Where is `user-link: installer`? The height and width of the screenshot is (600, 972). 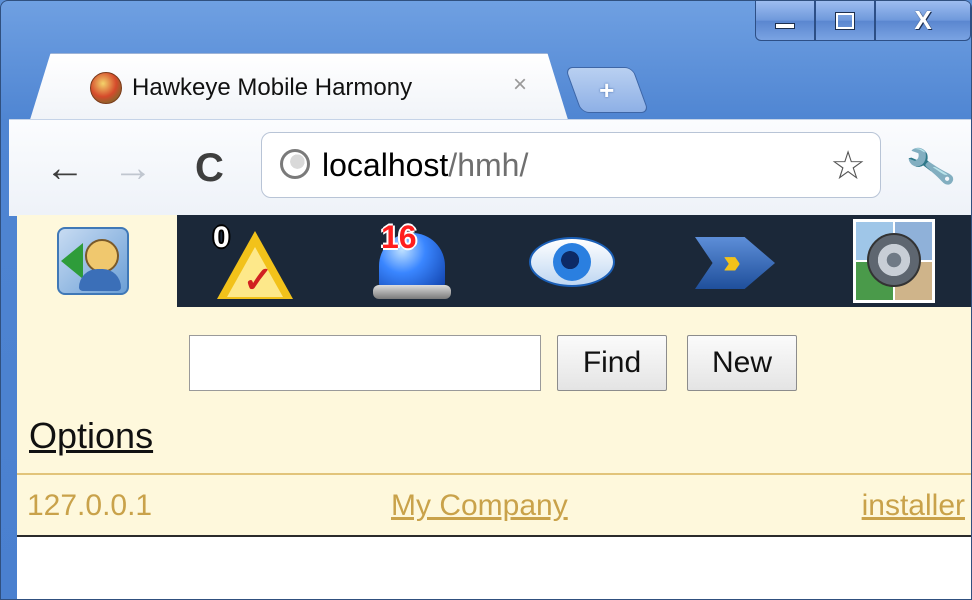 user-link: installer is located at coordinates (913, 506).